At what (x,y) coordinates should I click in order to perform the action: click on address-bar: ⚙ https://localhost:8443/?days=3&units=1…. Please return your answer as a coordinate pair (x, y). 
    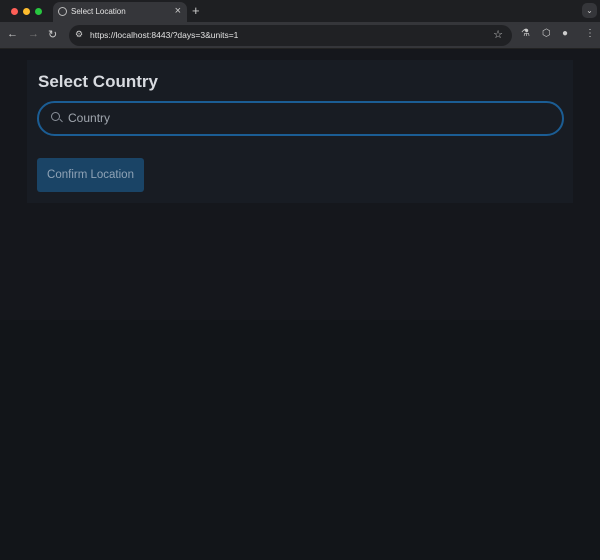
    Looking at the image, I should click on (290, 35).